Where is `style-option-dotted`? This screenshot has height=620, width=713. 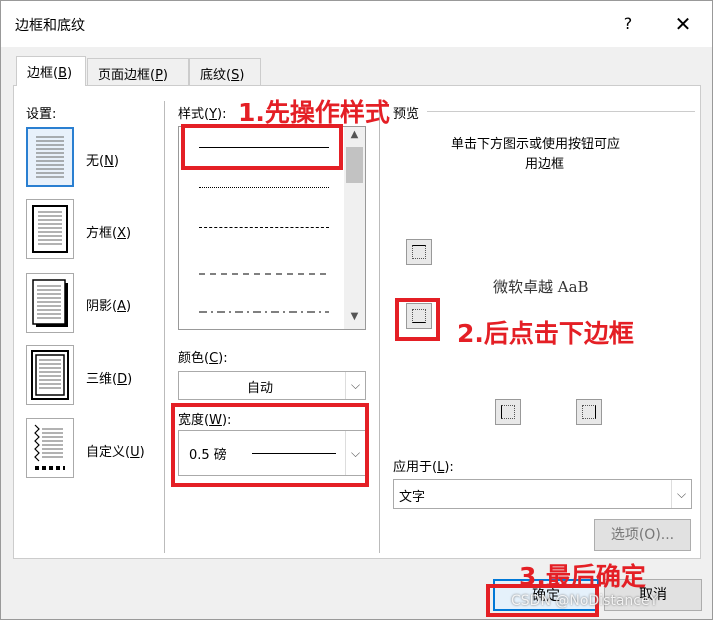
style-option-dotted is located at coordinates (264, 187).